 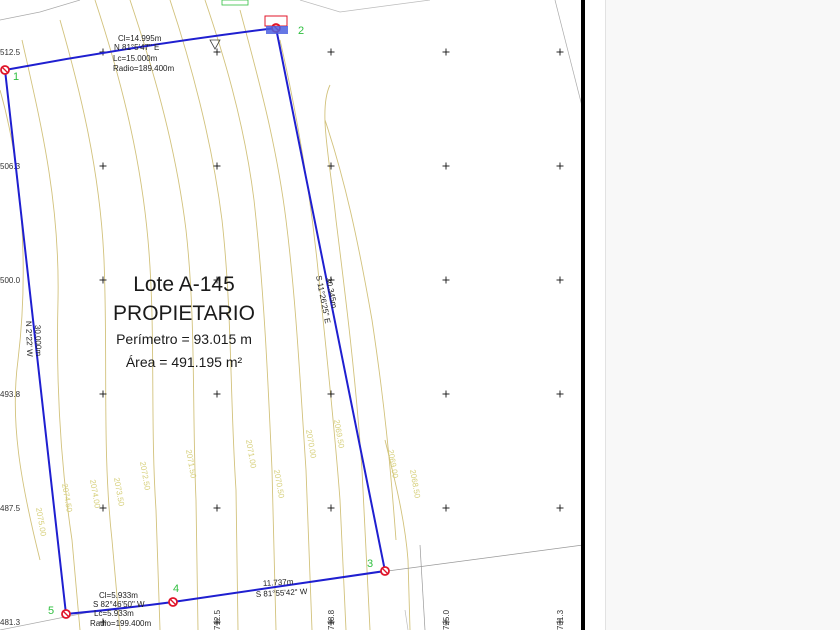 What do you see at coordinates (184, 284) in the screenshot?
I see `lot-name: Lote A-145` at bounding box center [184, 284].